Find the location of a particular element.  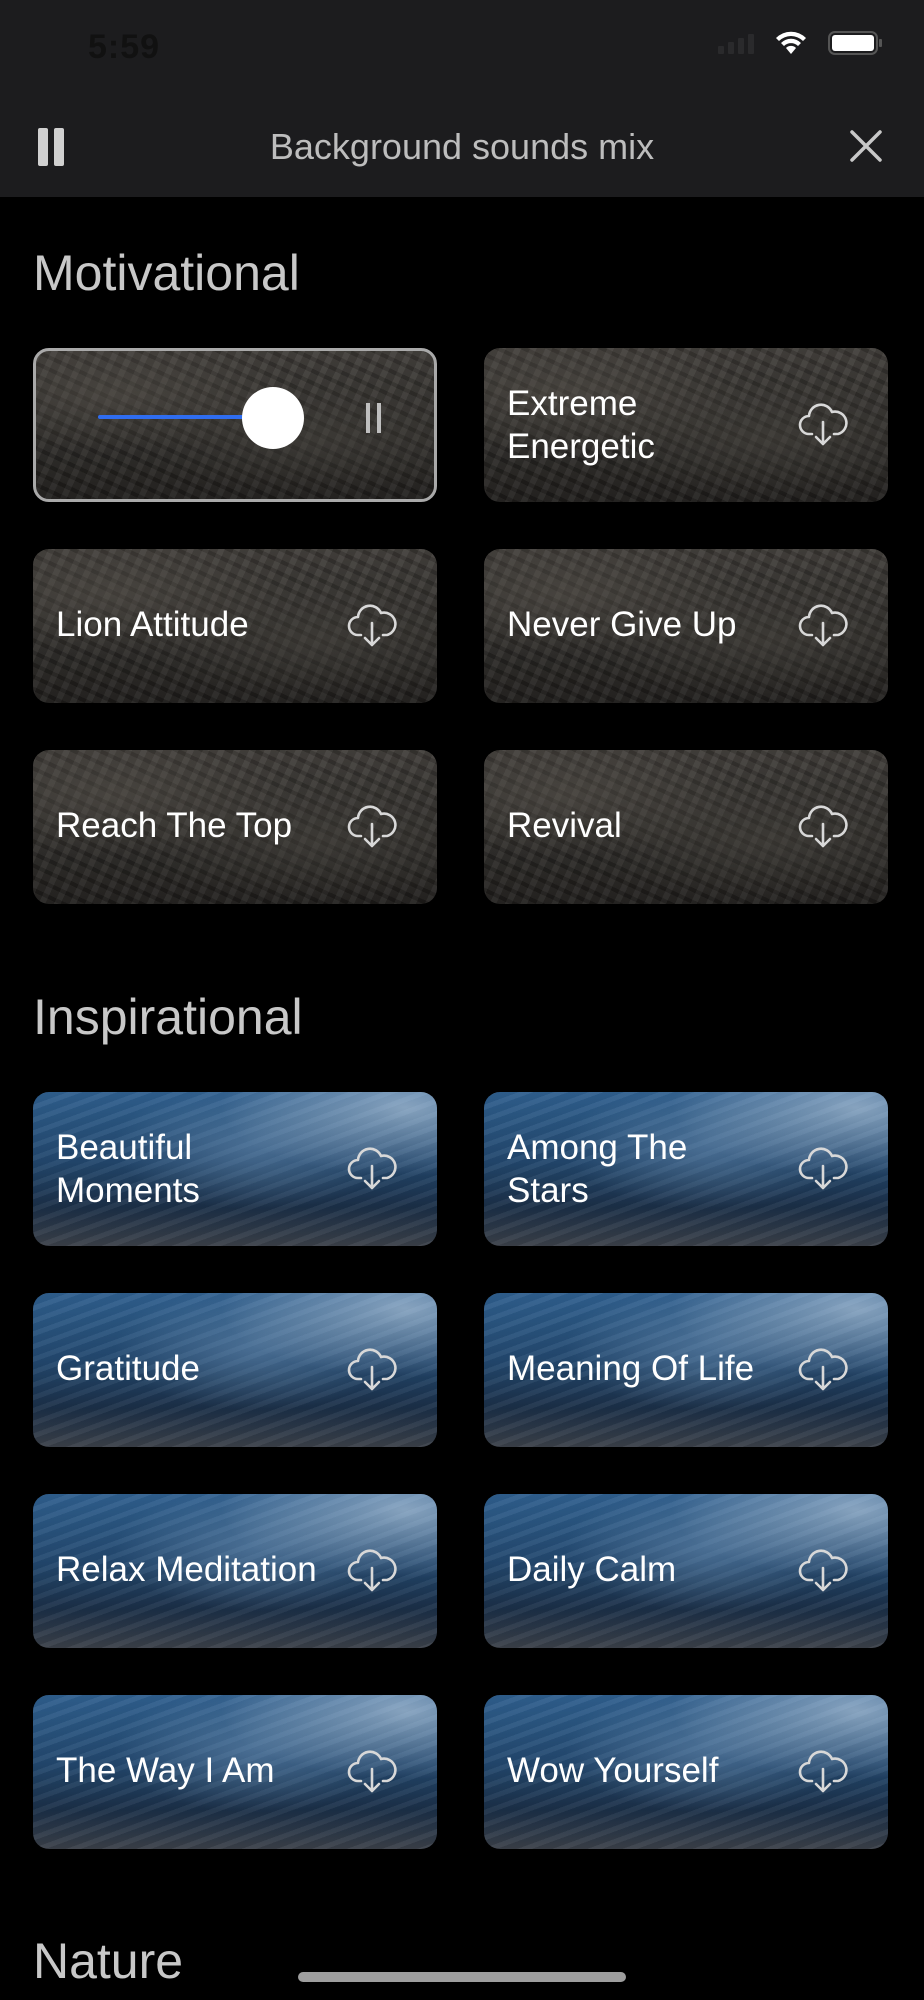

sound-tile: Relax Meditation is located at coordinates (235, 1571).